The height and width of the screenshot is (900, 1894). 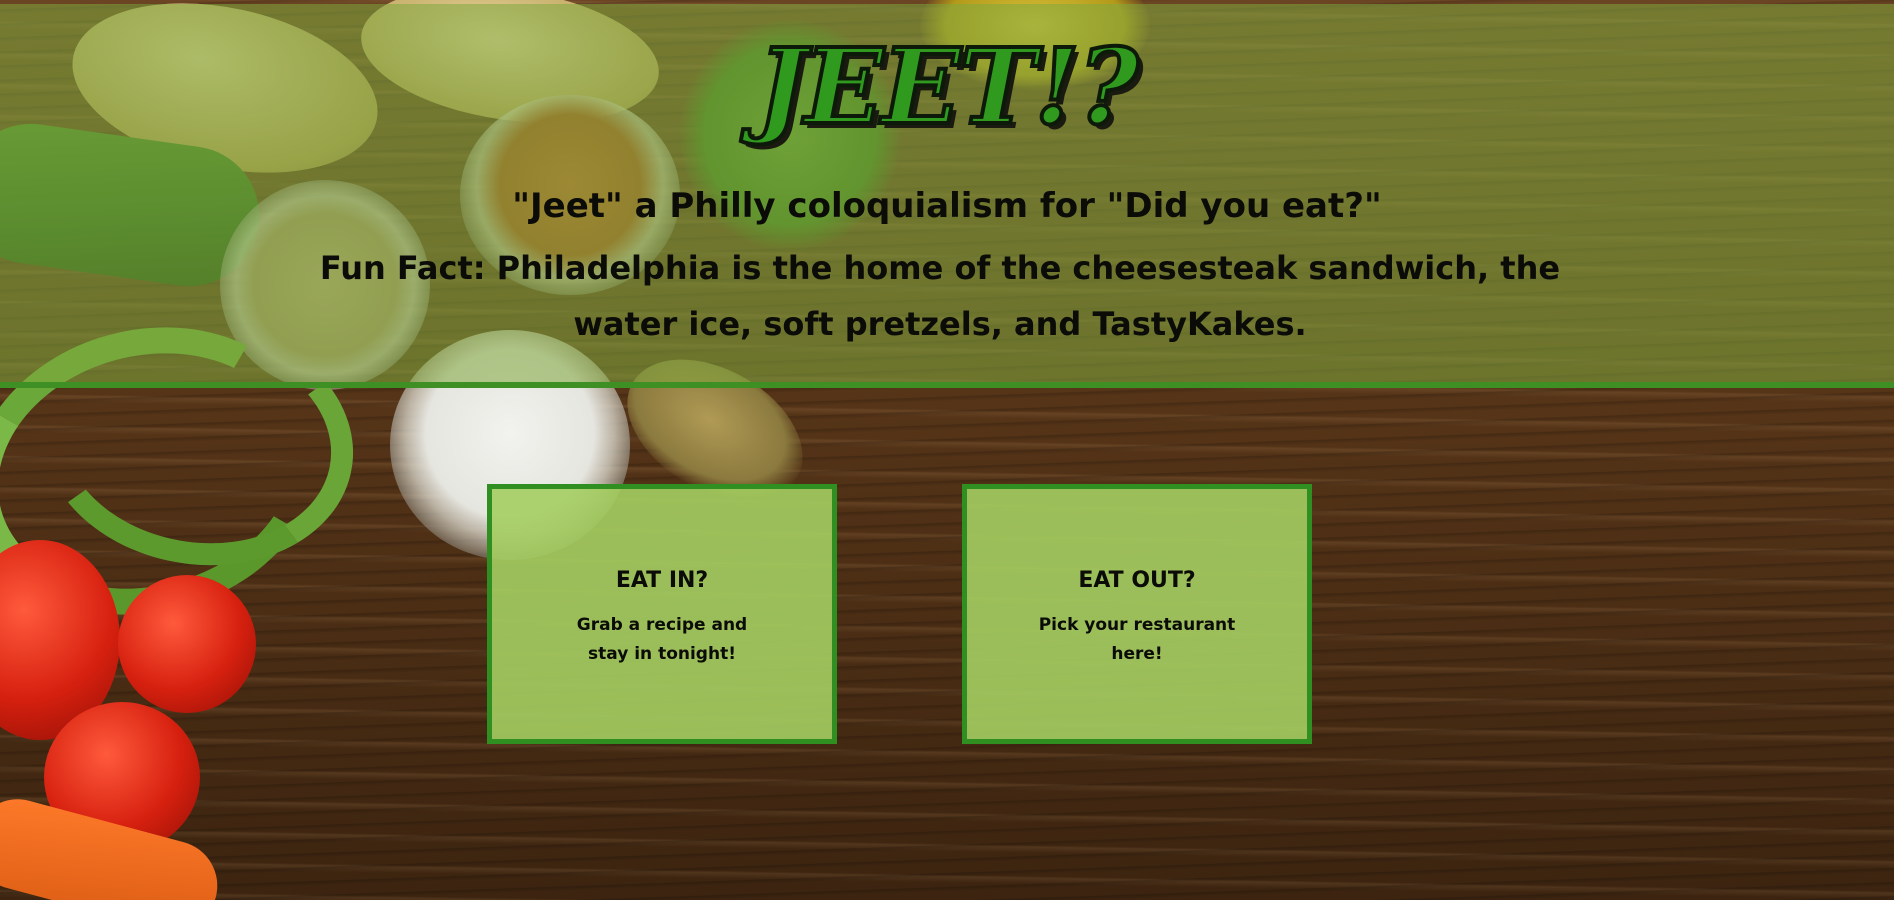 I want to click on eat-in-description: Grab a recipe and stay in tonight!, so click(x=662, y=639).